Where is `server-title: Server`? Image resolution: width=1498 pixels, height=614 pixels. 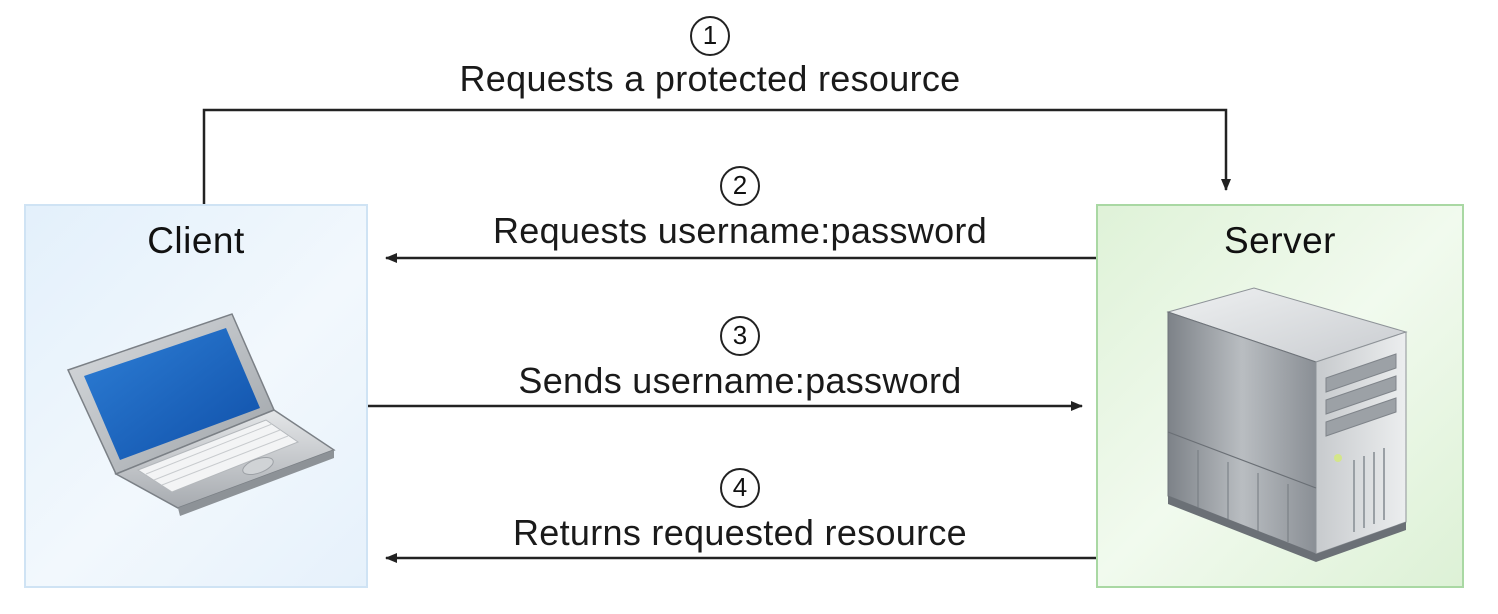
server-title: Server is located at coordinates (1280, 240).